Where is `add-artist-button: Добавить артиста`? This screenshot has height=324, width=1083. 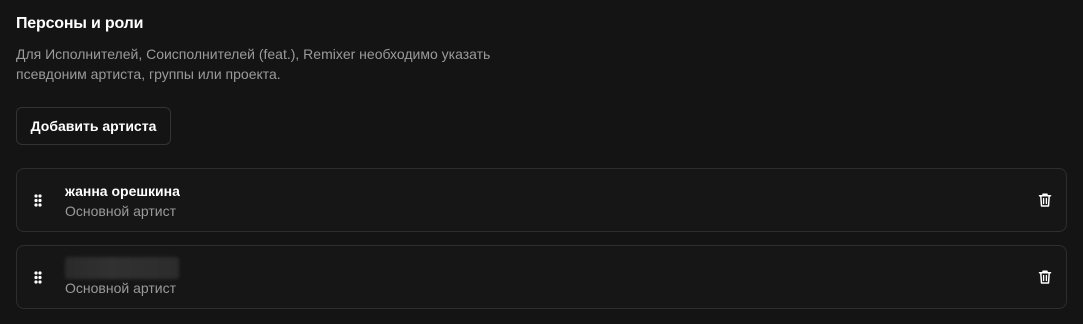
add-artist-button: Добавить артиста is located at coordinates (93, 126).